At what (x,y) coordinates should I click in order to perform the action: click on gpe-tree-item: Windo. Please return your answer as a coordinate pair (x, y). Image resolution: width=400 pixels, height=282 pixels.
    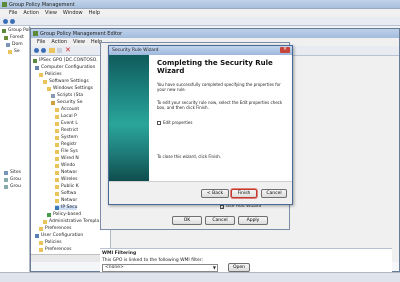
    Looking at the image, I should click on (65, 165).